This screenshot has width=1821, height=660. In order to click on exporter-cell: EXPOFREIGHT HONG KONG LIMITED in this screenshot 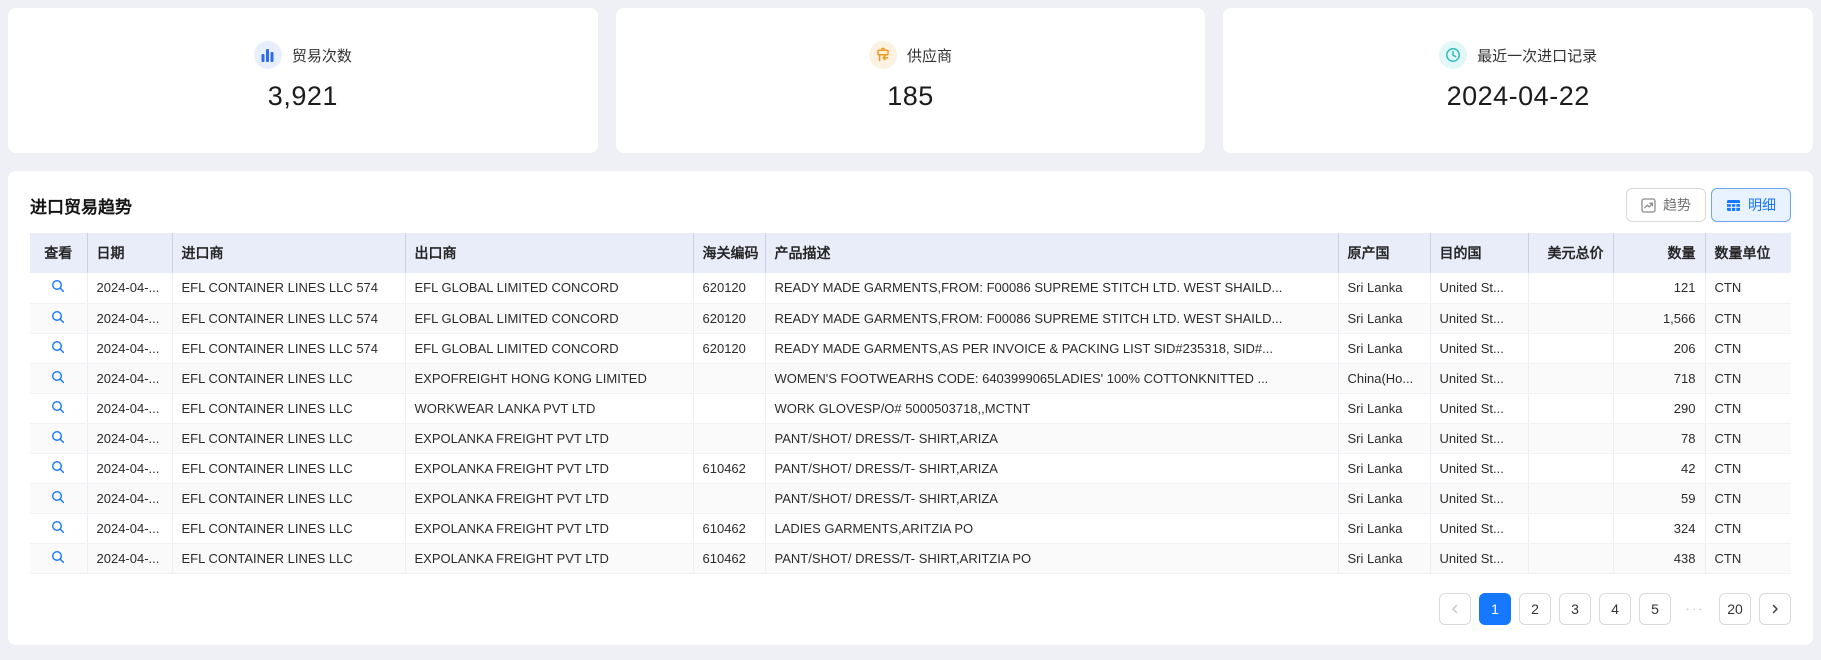, I will do `click(549, 378)`.